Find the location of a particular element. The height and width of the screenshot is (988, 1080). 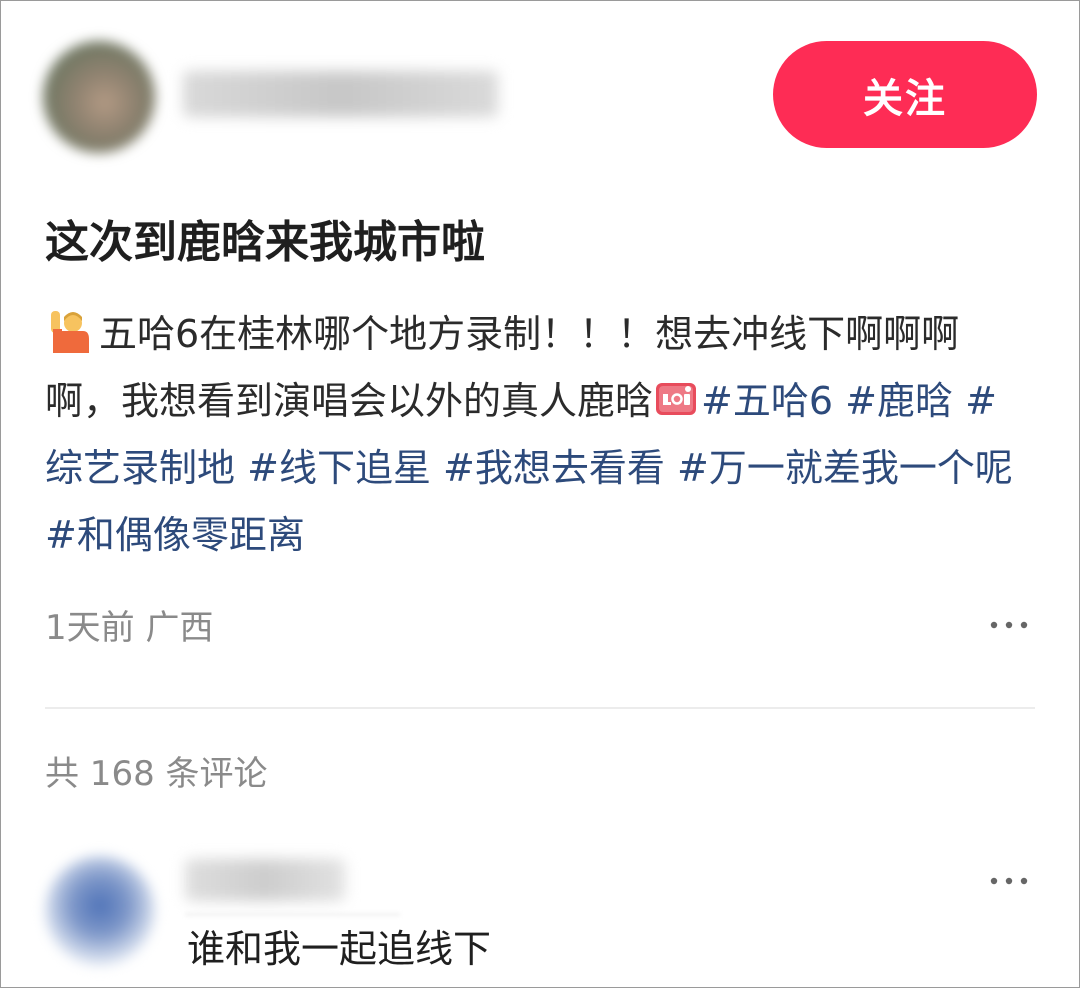

post-title: 这次到鹿晗来我城市啦 is located at coordinates (265, 242).